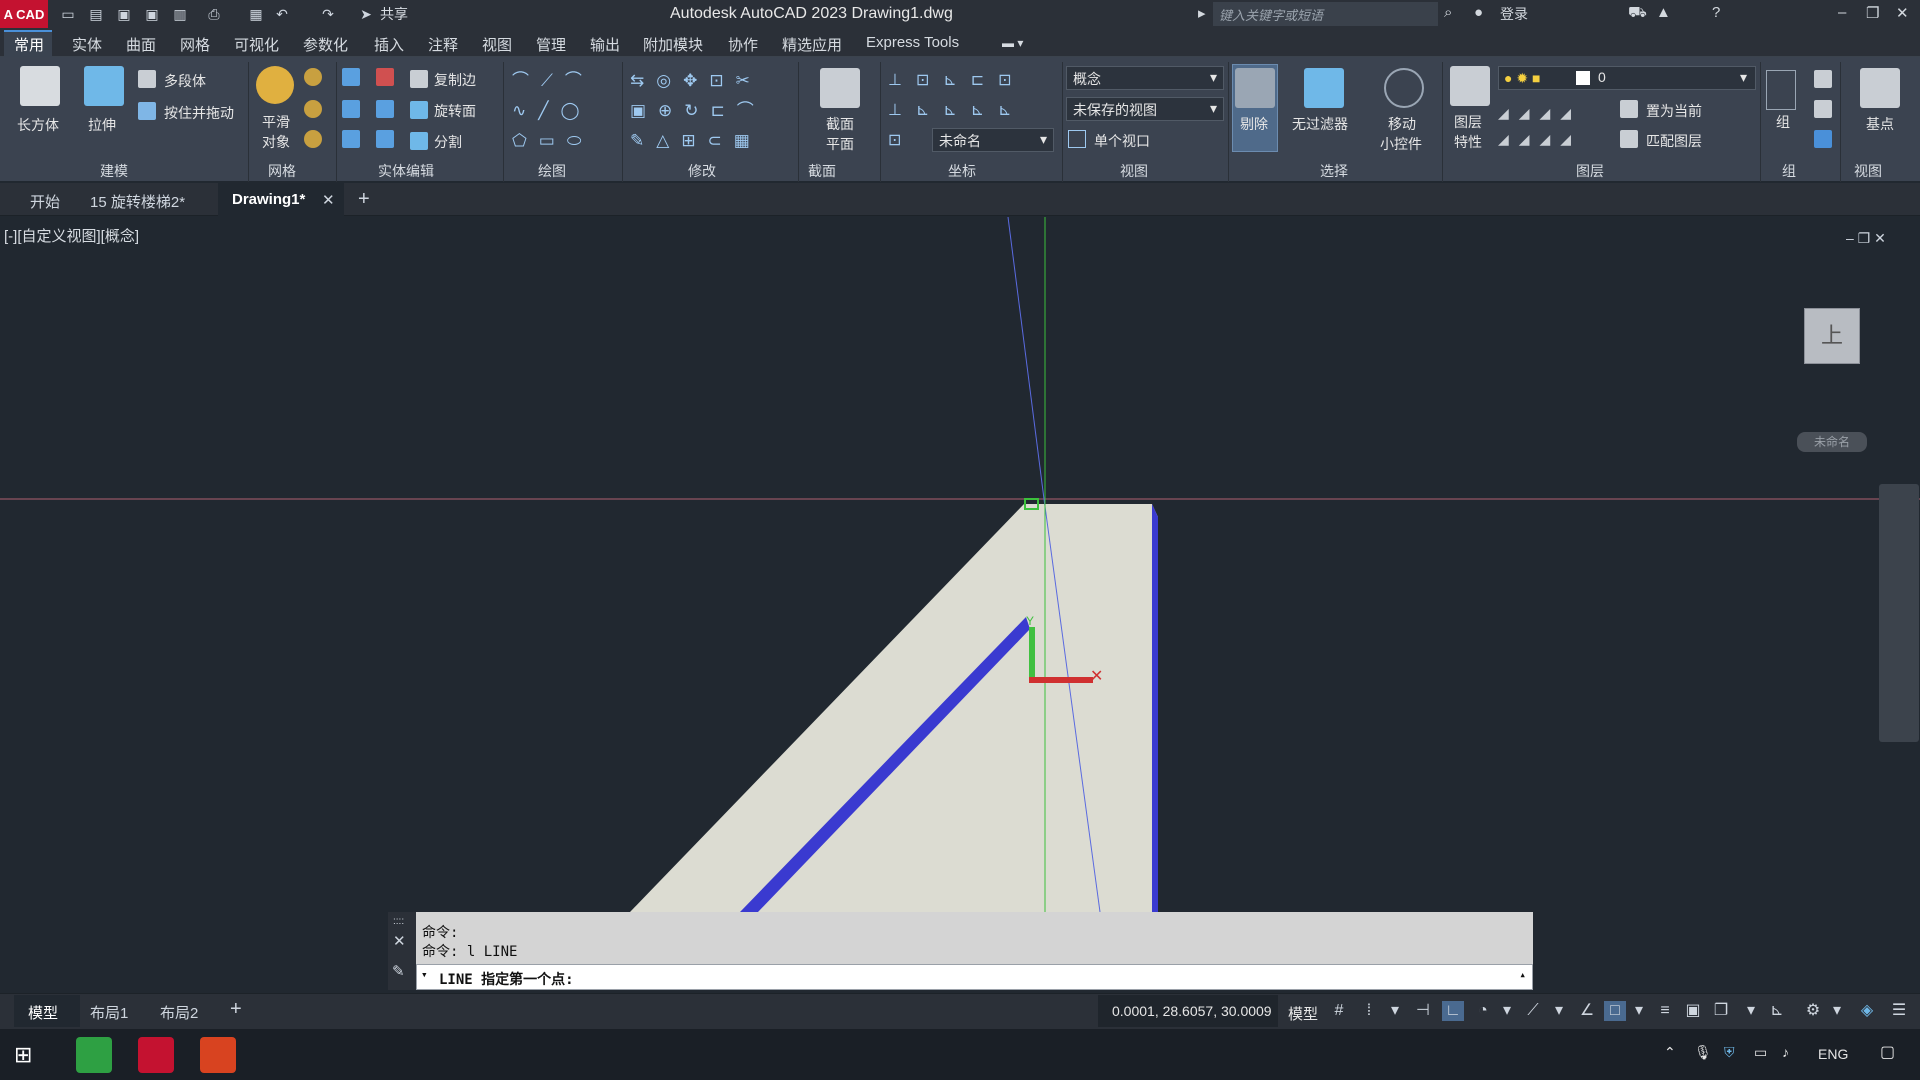 The image size is (1920, 1080). I want to click on no-filter-button: 无过滤器, so click(1320, 124).